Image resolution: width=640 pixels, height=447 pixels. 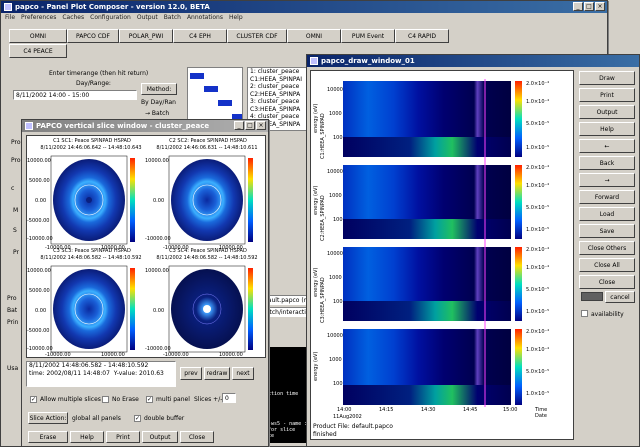 What do you see at coordinates (99, 73) in the screenshot?
I see `timerange-label: Enter timerange (then hit return)` at bounding box center [99, 73].